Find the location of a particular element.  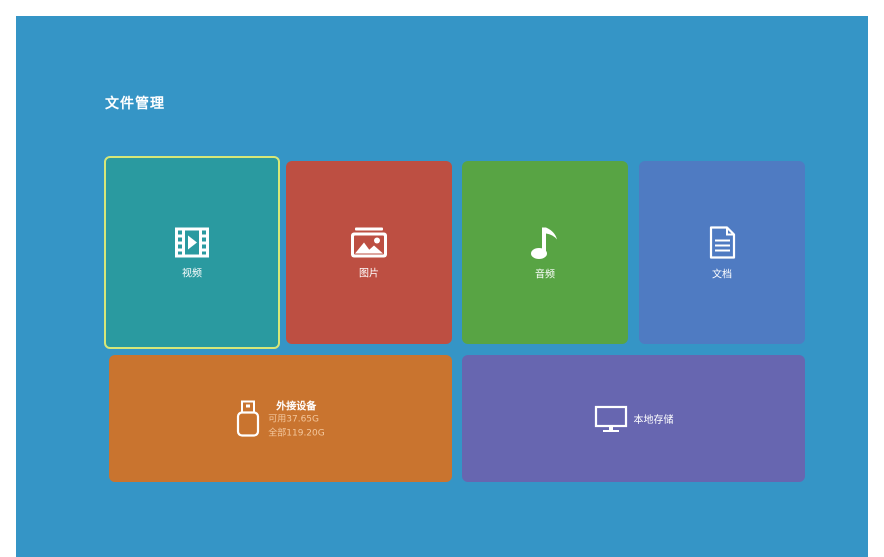

tile-documents-content: 文档 is located at coordinates (722, 252).